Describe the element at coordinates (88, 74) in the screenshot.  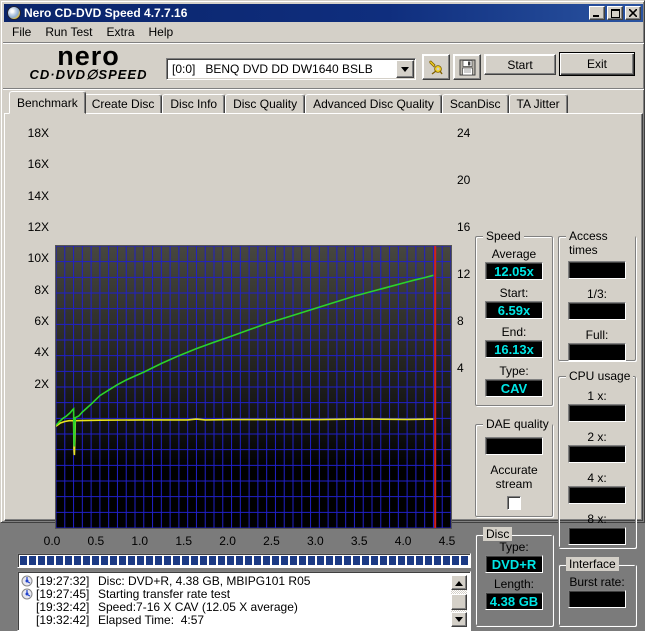
I see `cd-dvd-speed-logo-text: CD·DVD∅SPEED` at that location.